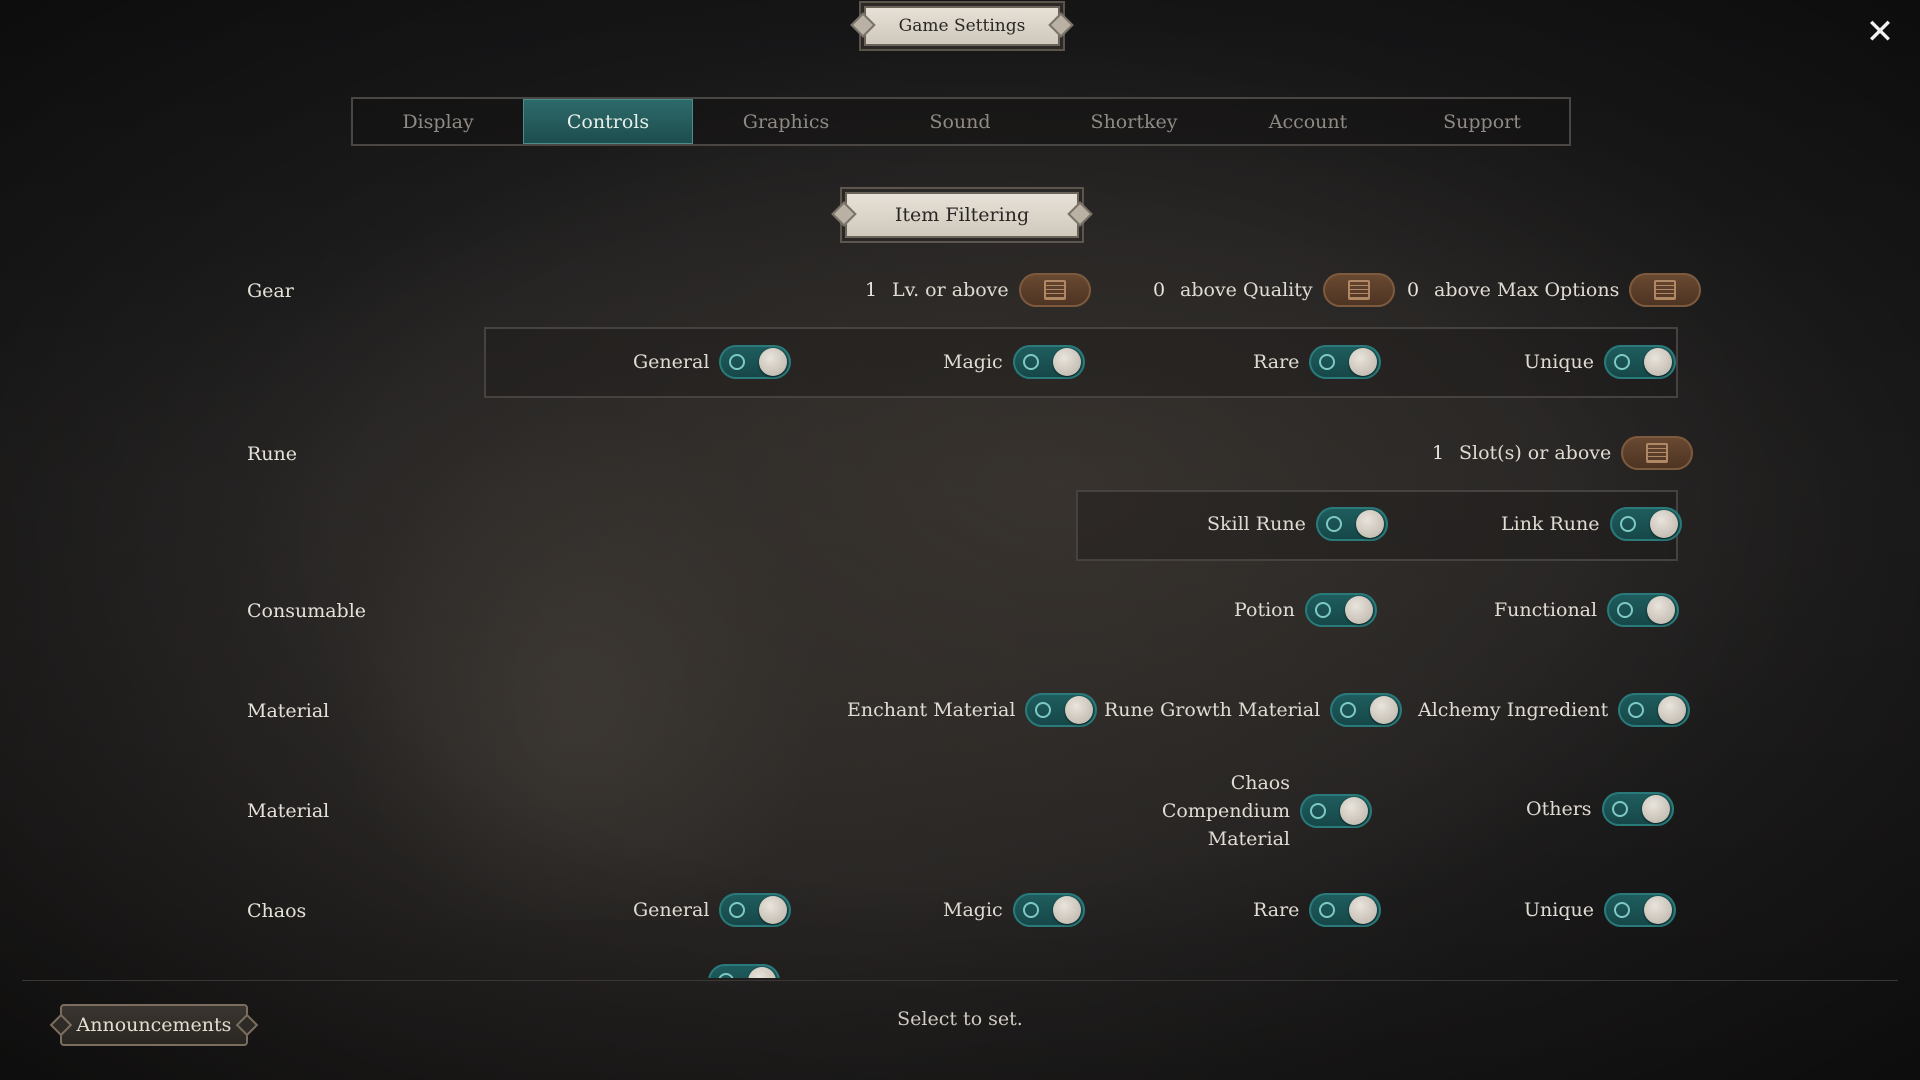 The image size is (1920, 1080). Describe the element at coordinates (962, 215) in the screenshot. I see `section-title: Item Filtering` at that location.